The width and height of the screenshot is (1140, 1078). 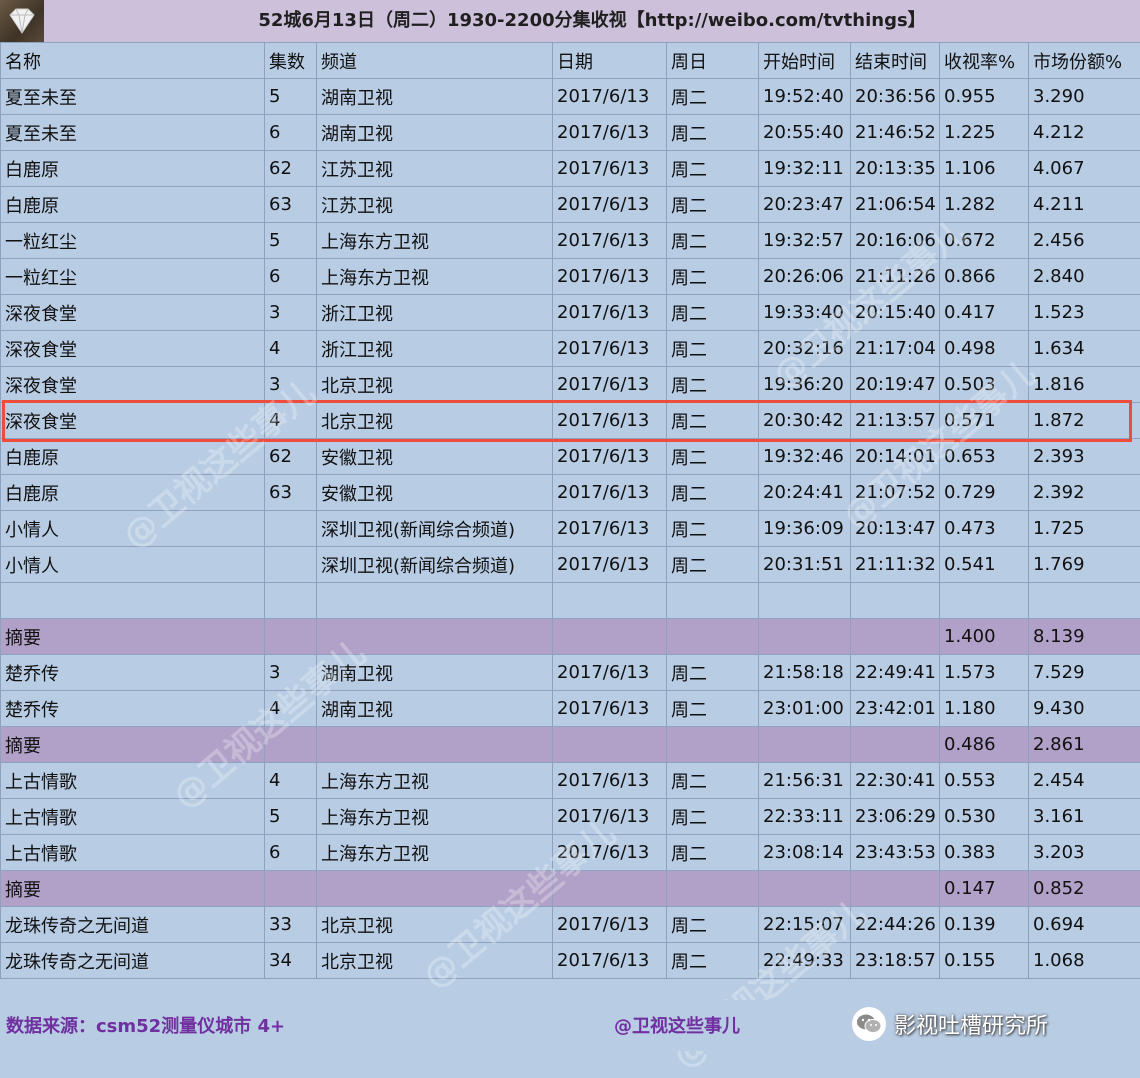 I want to click on column-header: 结束时间, so click(x=895, y=61).